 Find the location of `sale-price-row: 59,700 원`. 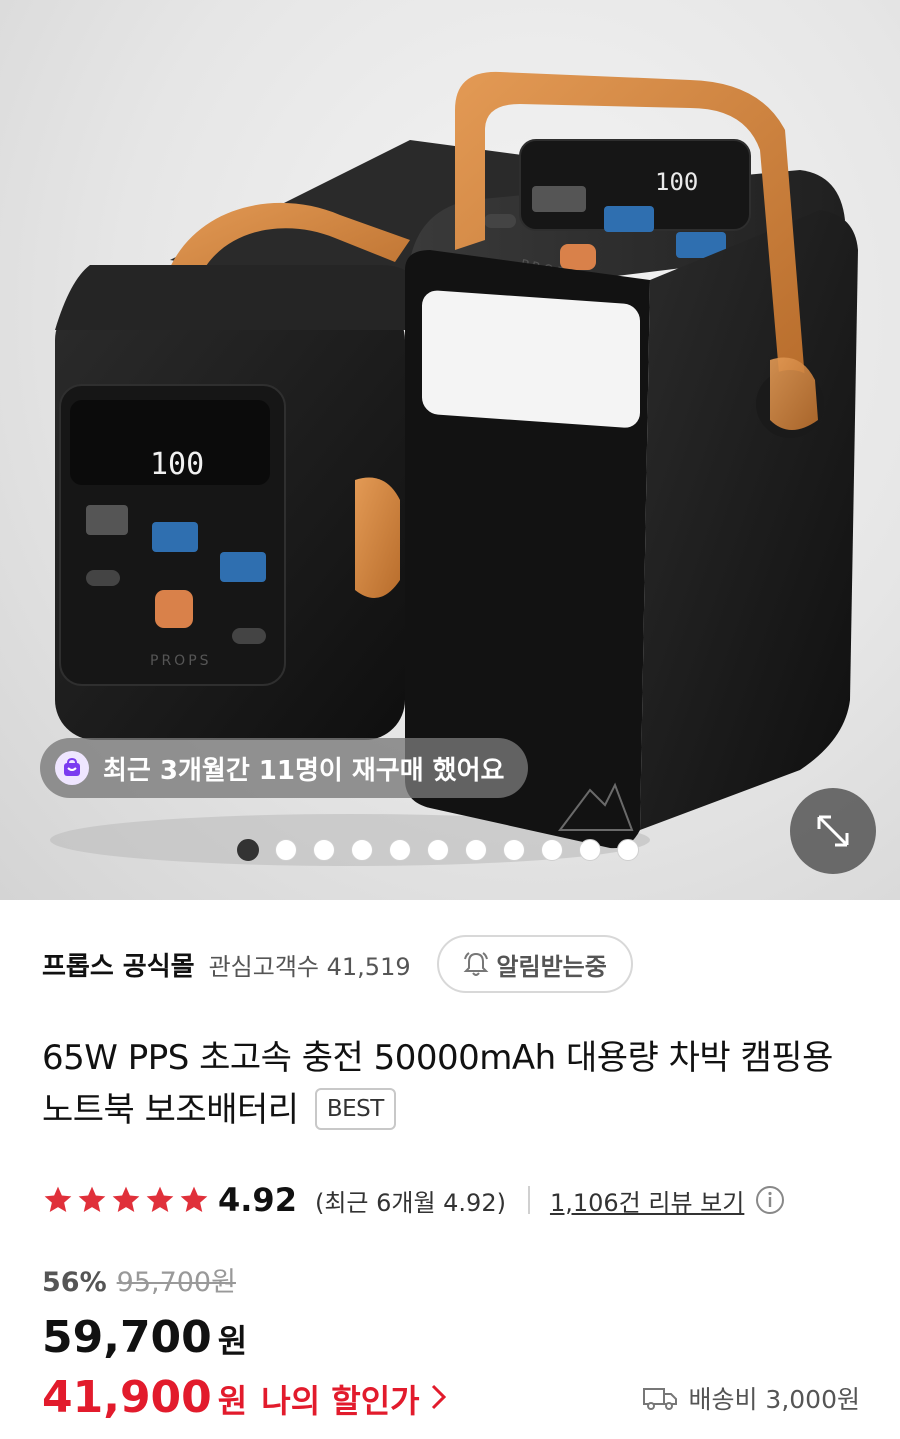

sale-price-row: 59,700 원 is located at coordinates (144, 1337).